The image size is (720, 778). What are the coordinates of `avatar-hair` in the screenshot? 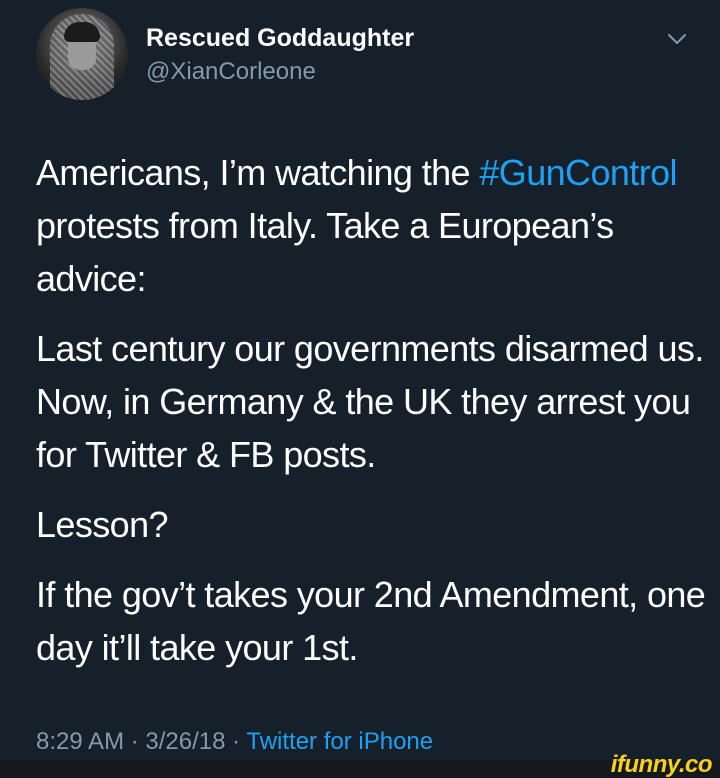 It's located at (82, 32).